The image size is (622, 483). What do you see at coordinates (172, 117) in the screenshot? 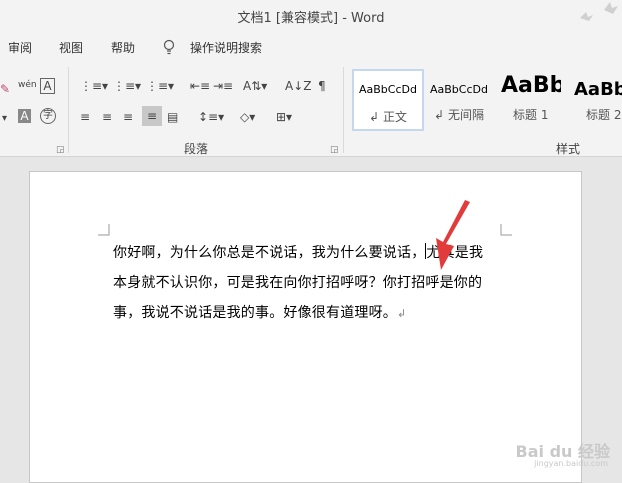
I see `distributed-icon: ▤` at bounding box center [172, 117].